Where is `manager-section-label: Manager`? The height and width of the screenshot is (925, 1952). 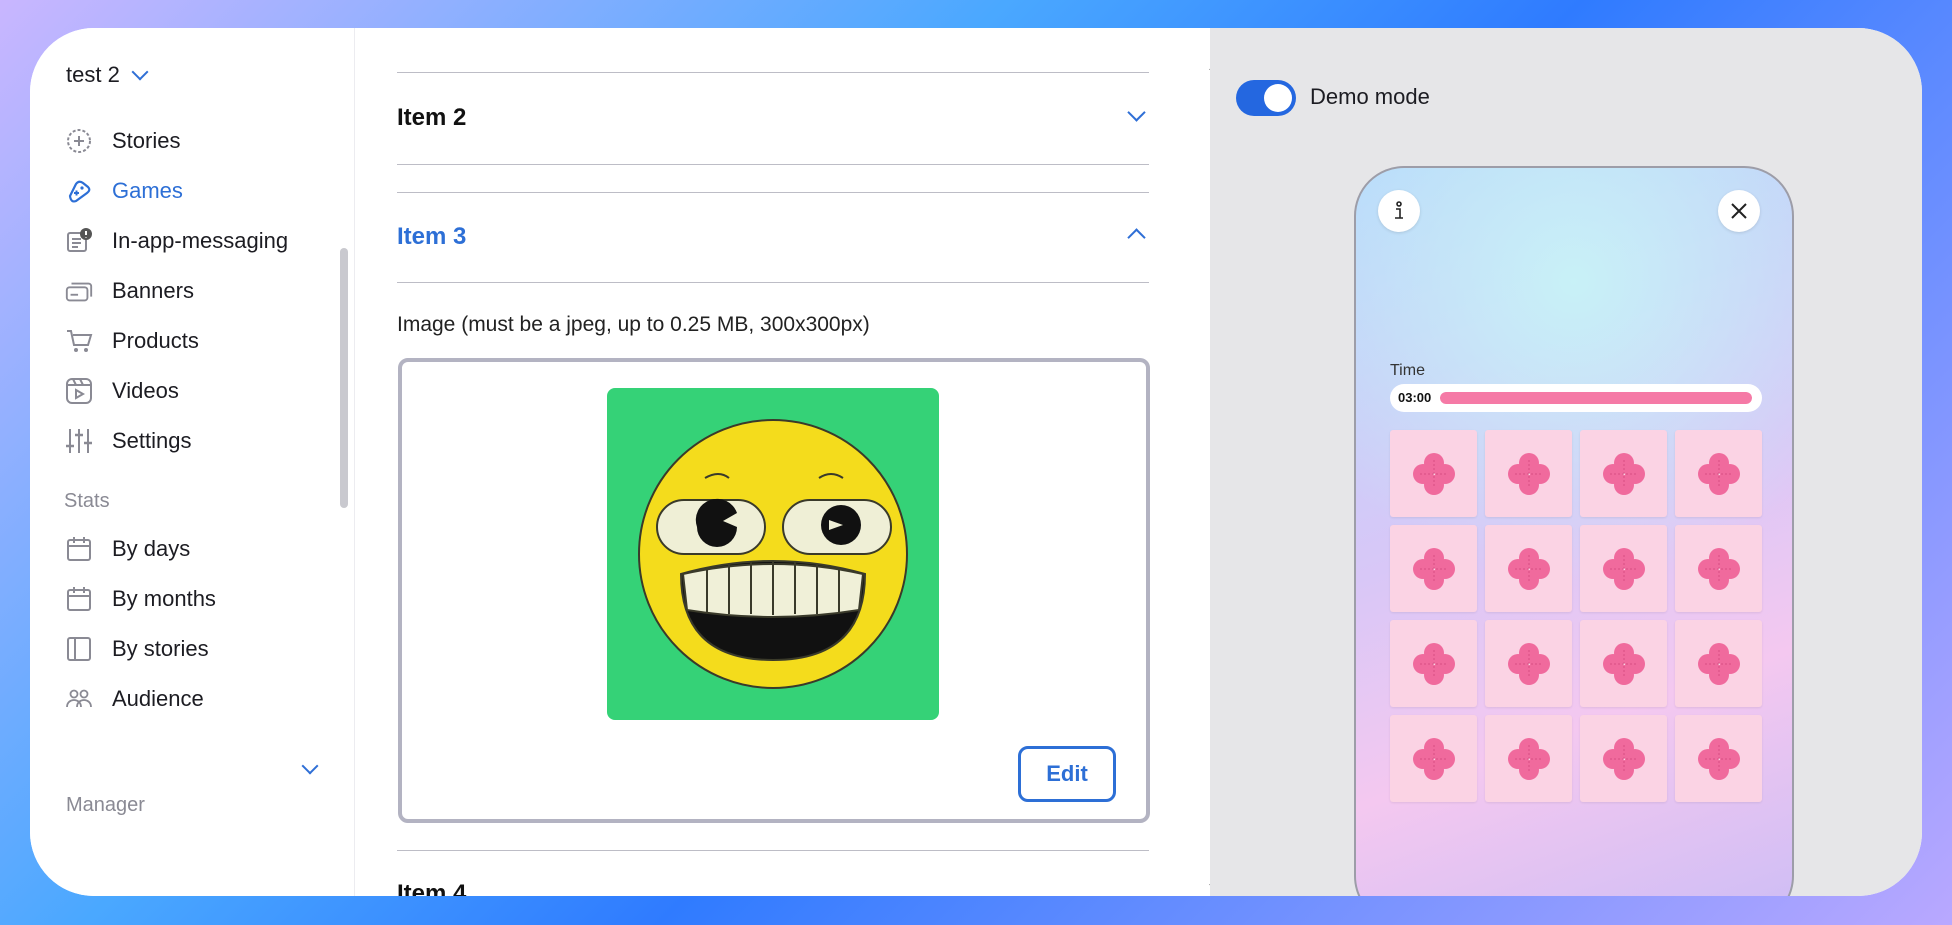
manager-section-label: Manager is located at coordinates (105, 804).